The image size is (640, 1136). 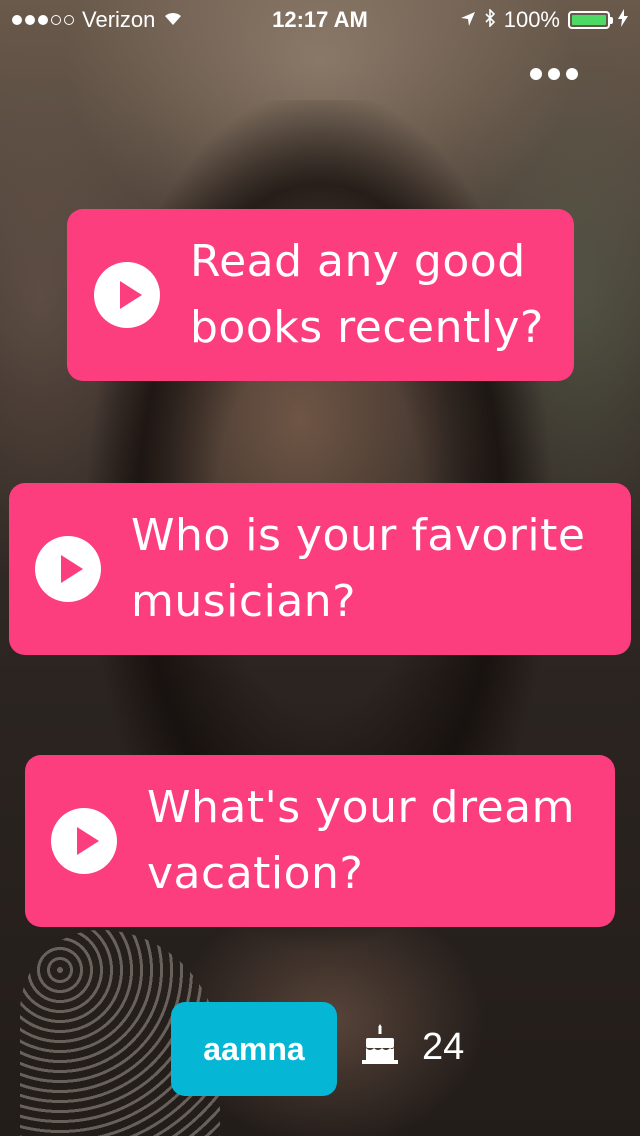 I want to click on question-text-2: Who is your favorite musician?, so click(x=358, y=568).